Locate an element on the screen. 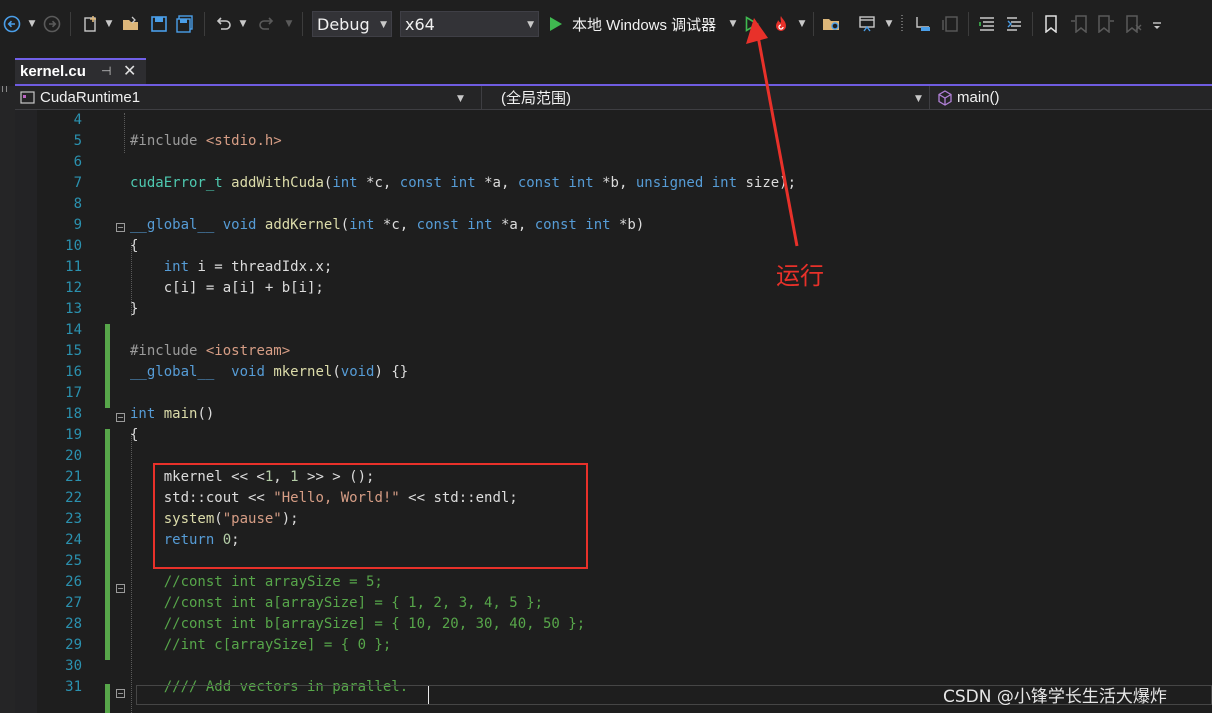  line-number: 5 is located at coordinates (77, 141).